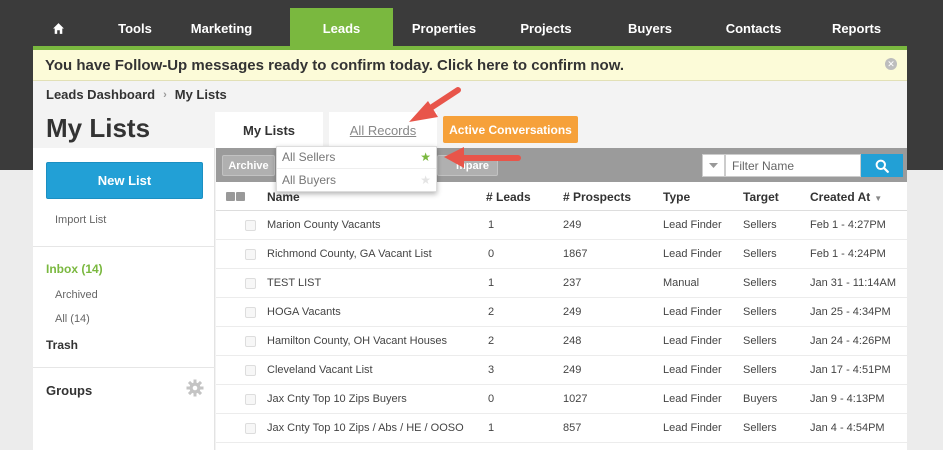 Image resolution: width=943 pixels, height=450 pixels. I want to click on nav-projects: Projects, so click(546, 28).